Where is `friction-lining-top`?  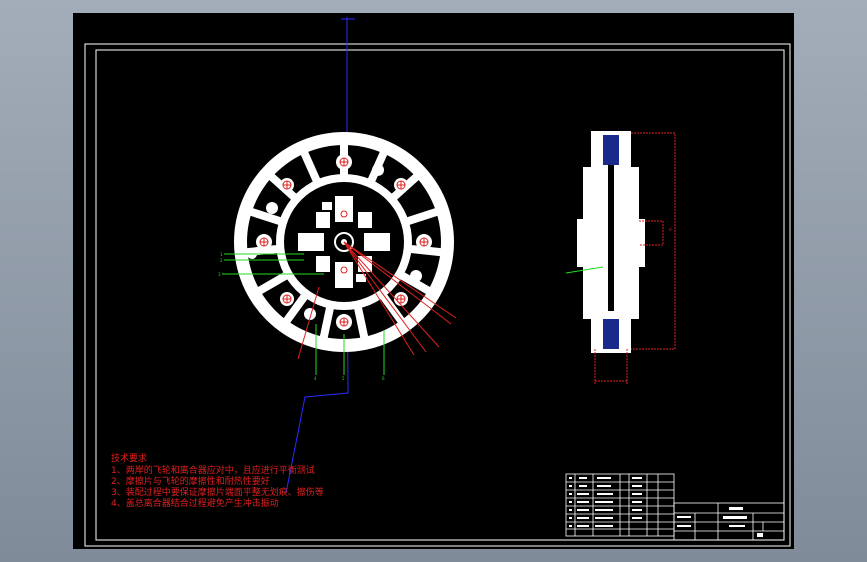
friction-lining-top is located at coordinates (611, 150).